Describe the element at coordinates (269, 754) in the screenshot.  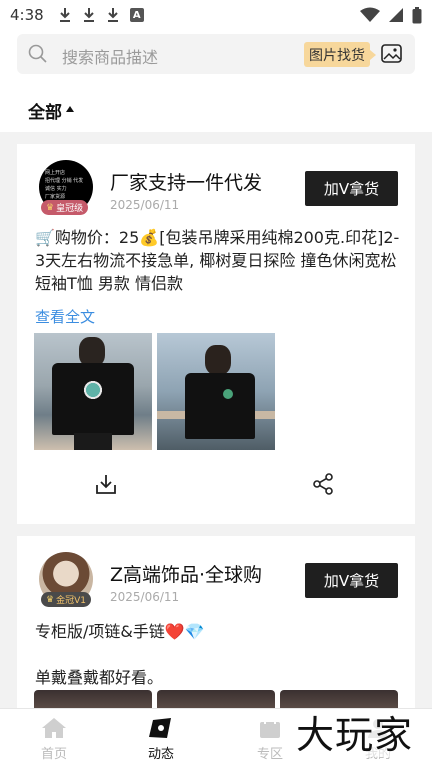
I see `tab-zone-label: 专区` at that location.